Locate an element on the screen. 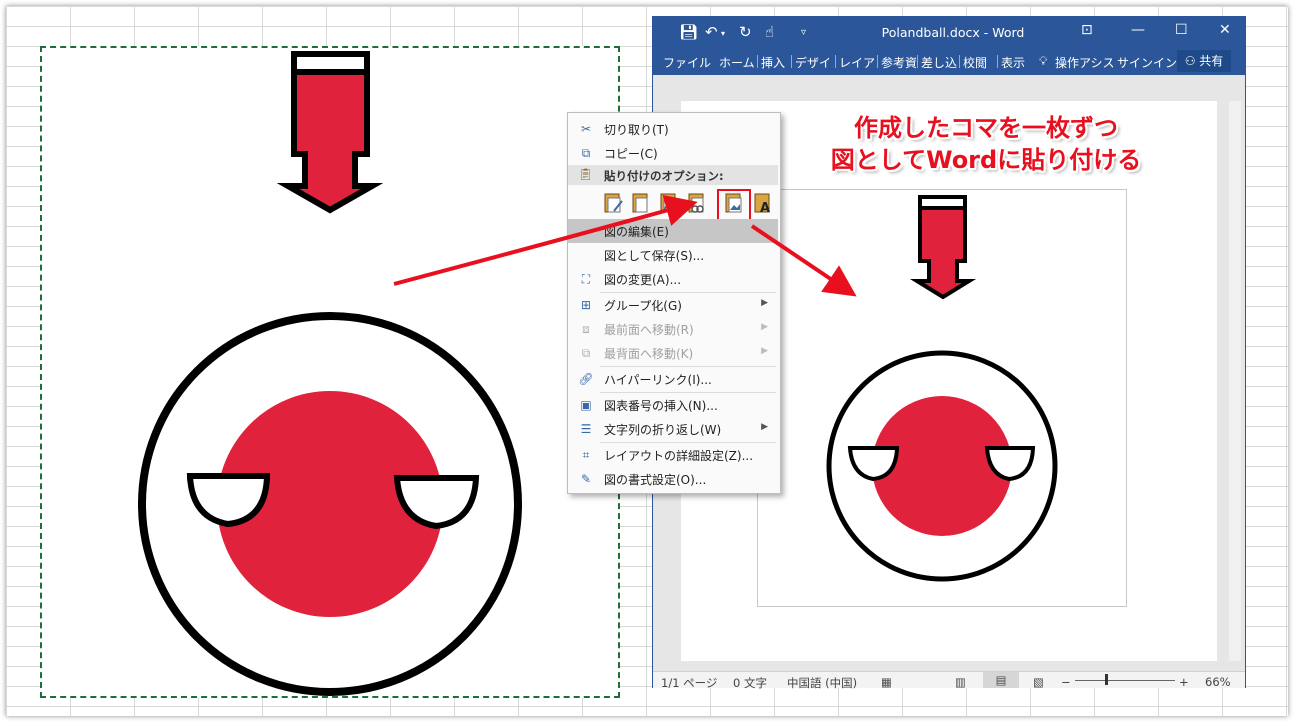  tab-home: ホーム is located at coordinates (737, 62).